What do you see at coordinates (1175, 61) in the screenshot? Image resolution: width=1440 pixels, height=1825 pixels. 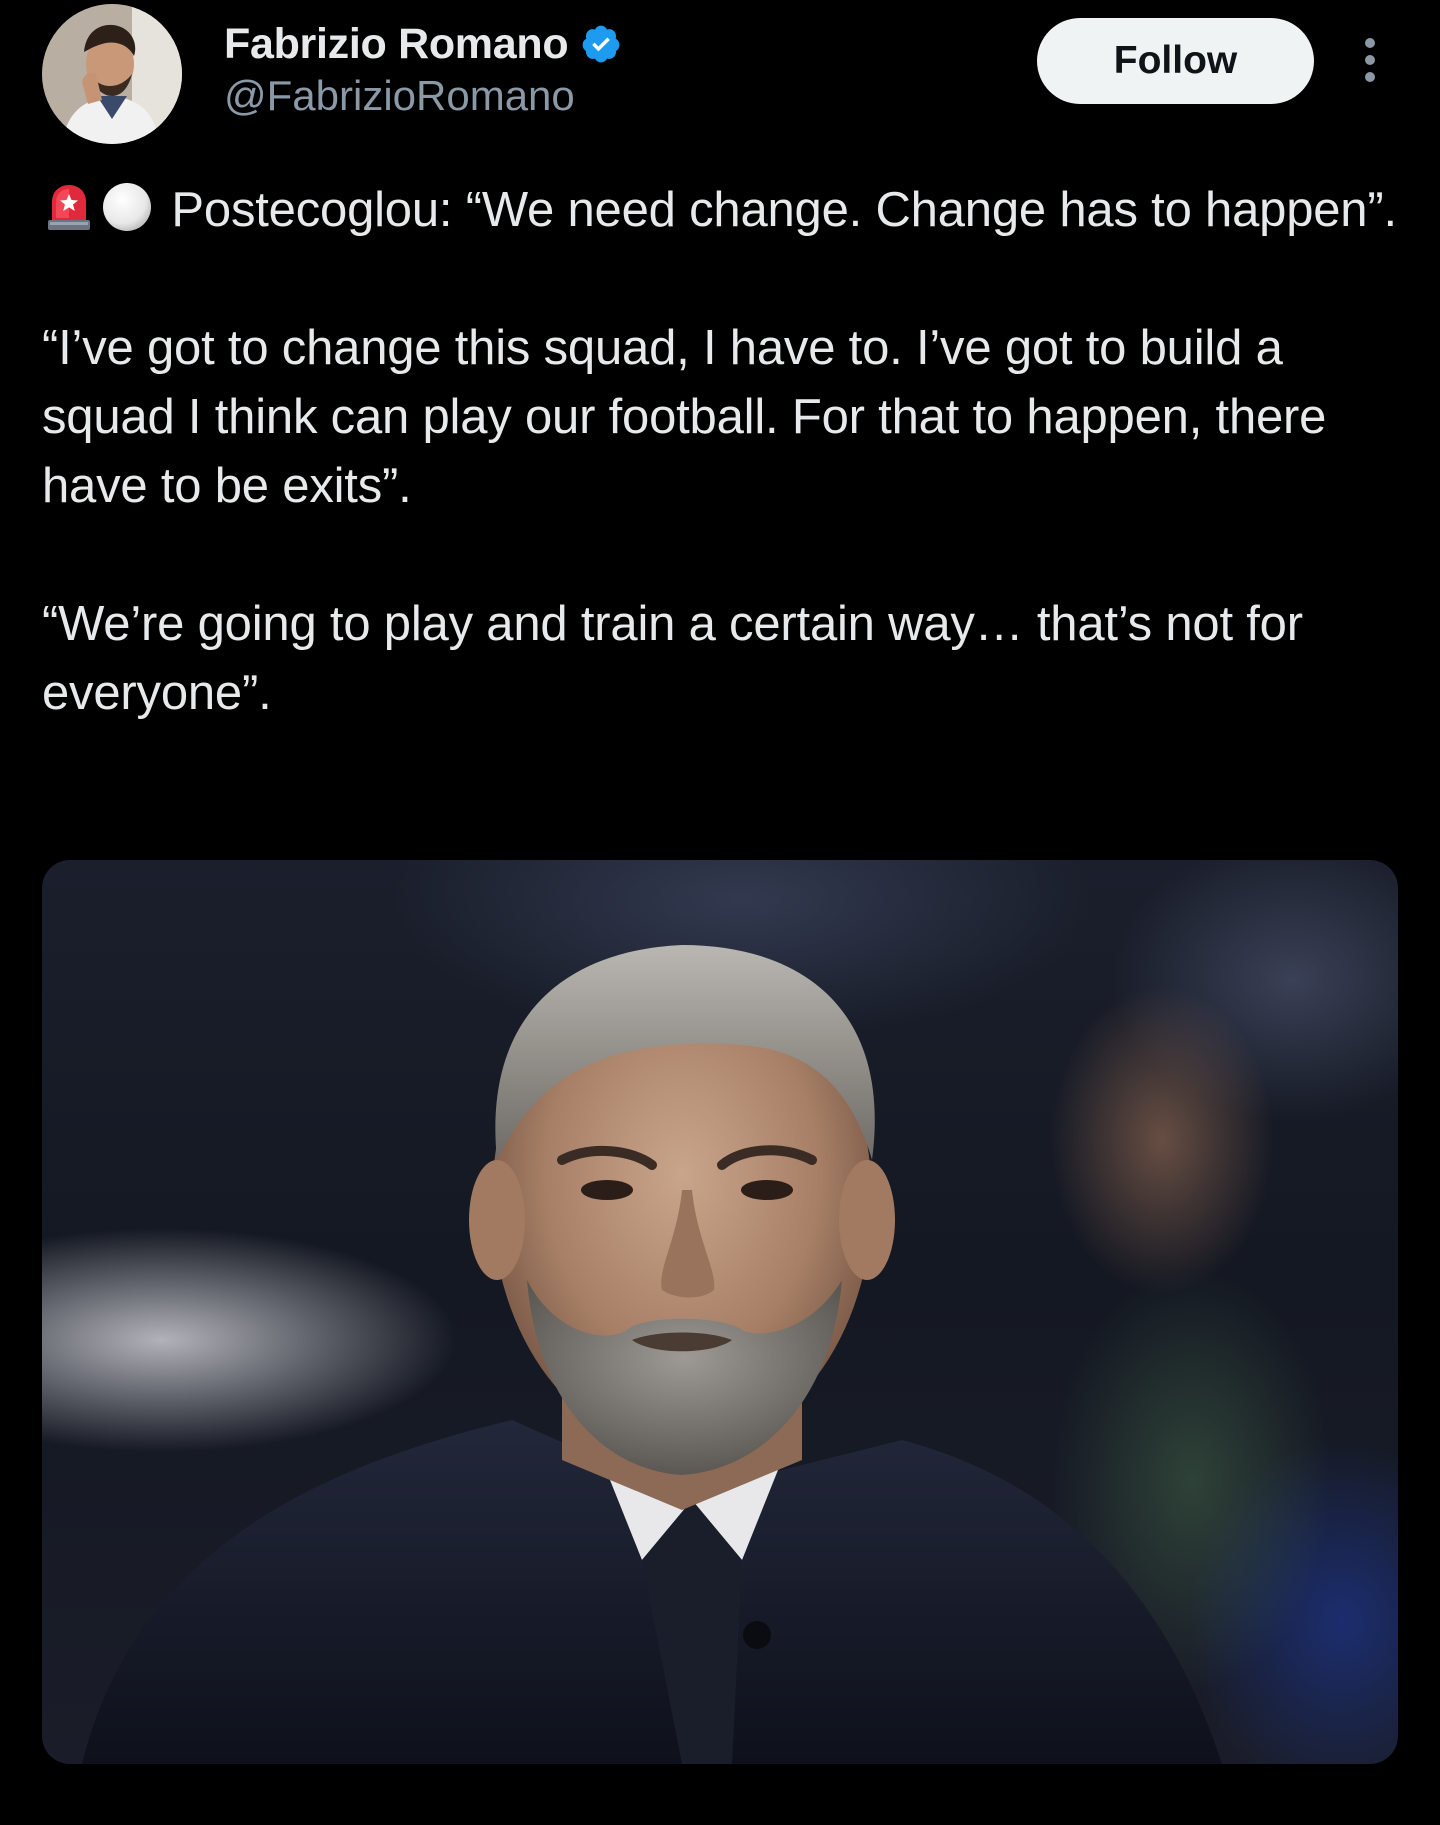 I see `follow-button: Follow` at bounding box center [1175, 61].